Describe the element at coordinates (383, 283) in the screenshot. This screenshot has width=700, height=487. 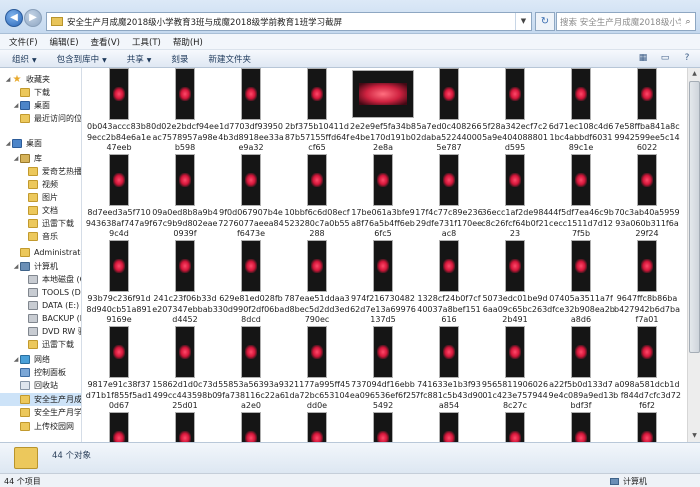
I see `file-item: 974f21673048262d7e13a69976137d5` at that location.